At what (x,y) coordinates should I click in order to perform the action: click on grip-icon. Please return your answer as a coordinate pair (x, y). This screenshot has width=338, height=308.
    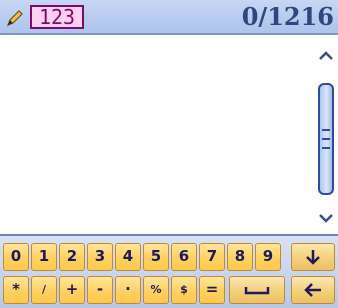
    Looking at the image, I should click on (326, 139).